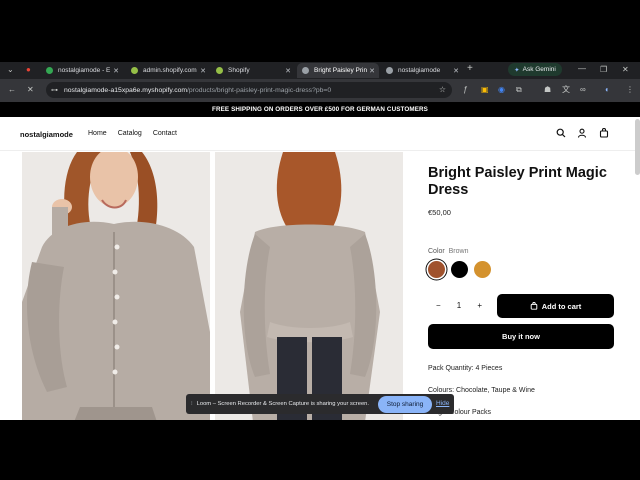 This screenshot has width=640, height=480. I want to click on link-icon: ∞, so click(583, 90).